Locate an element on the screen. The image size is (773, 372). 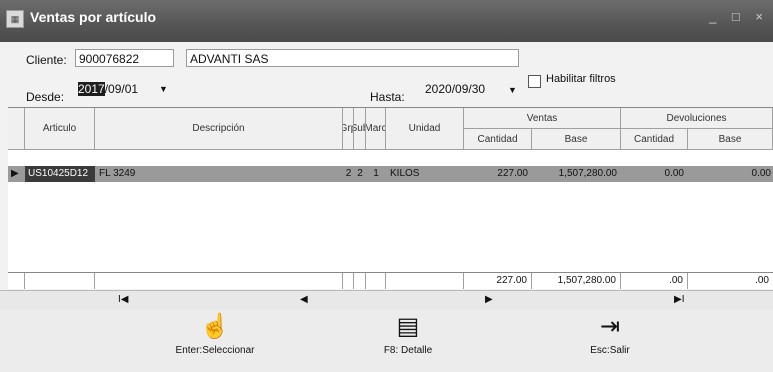
col-unidad: Unidad is located at coordinates (425, 129).